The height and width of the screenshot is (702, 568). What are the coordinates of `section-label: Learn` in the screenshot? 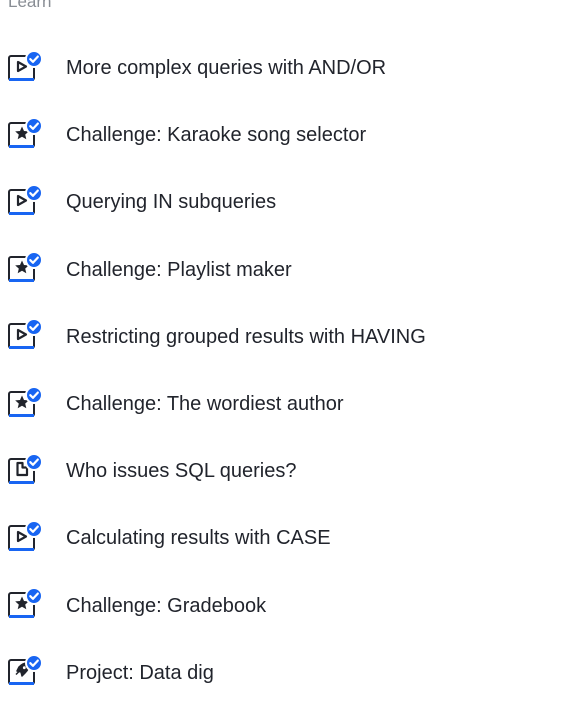 It's located at (30, 5).